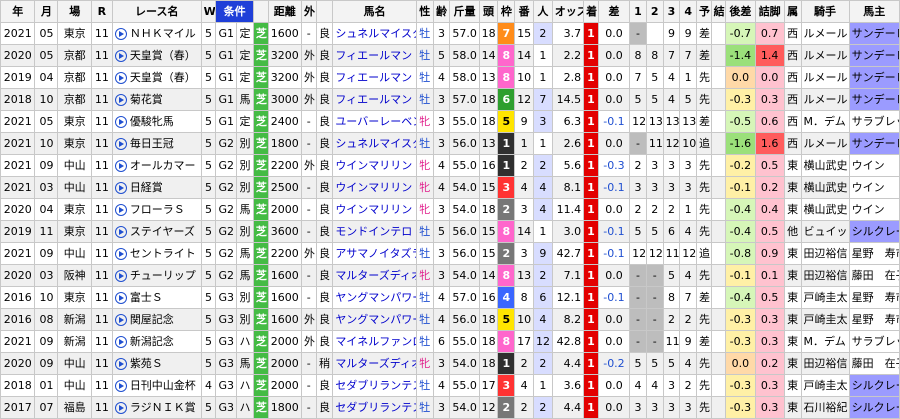  Describe the element at coordinates (156, 143) in the screenshot. I see `cell-race-name: 毎日王冠` at that location.